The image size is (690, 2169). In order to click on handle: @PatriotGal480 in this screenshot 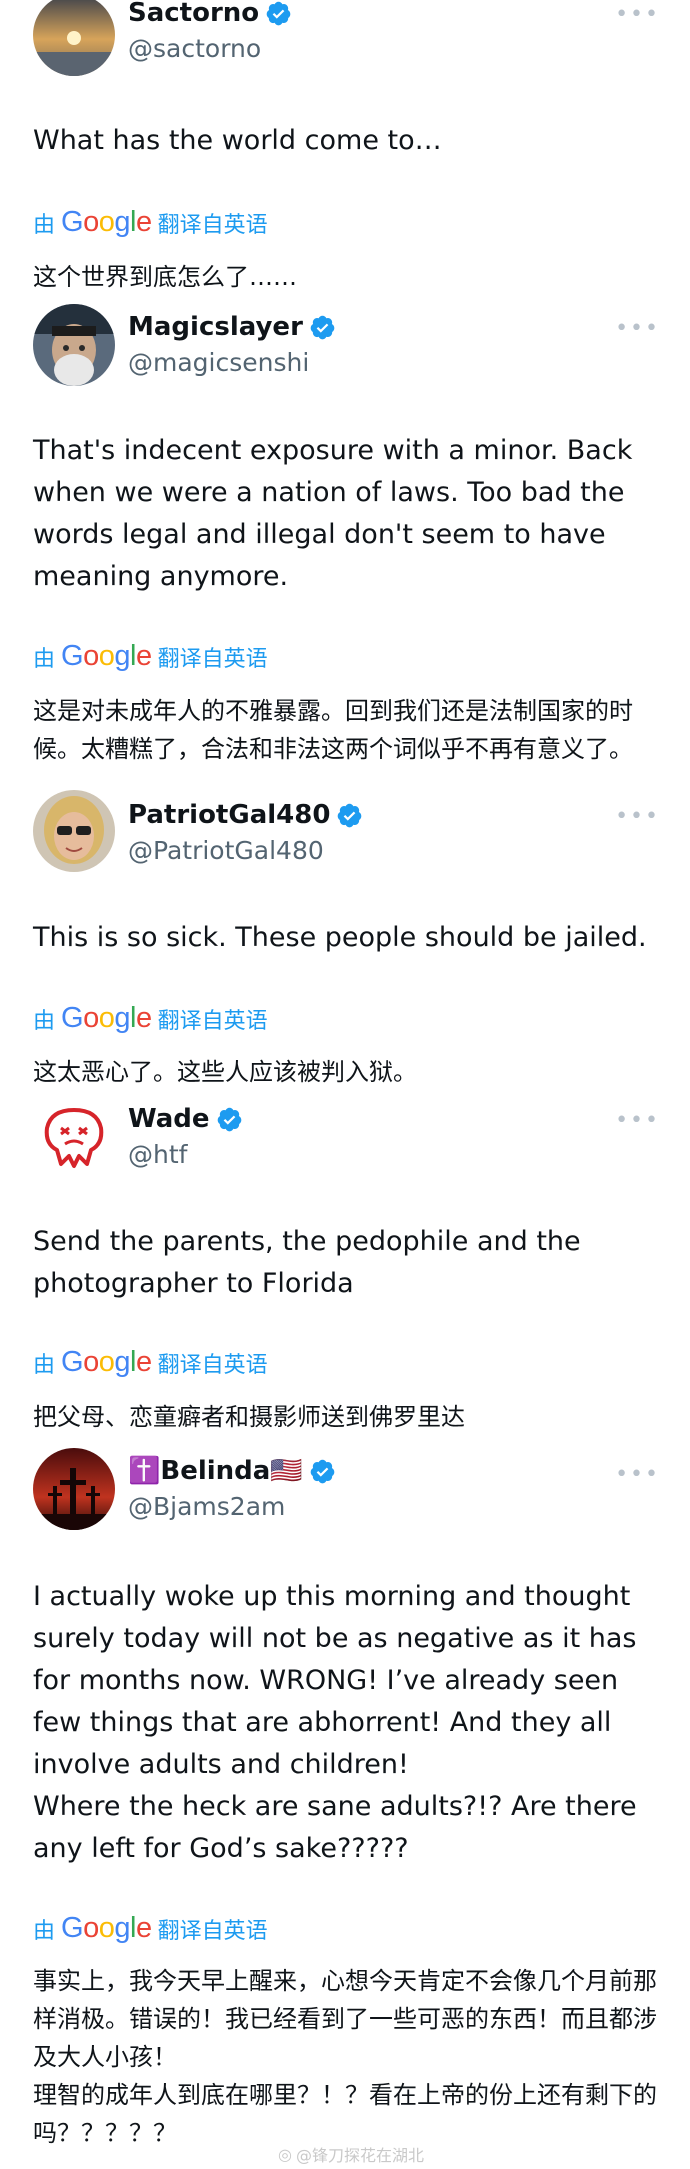, I will do `click(226, 850)`.